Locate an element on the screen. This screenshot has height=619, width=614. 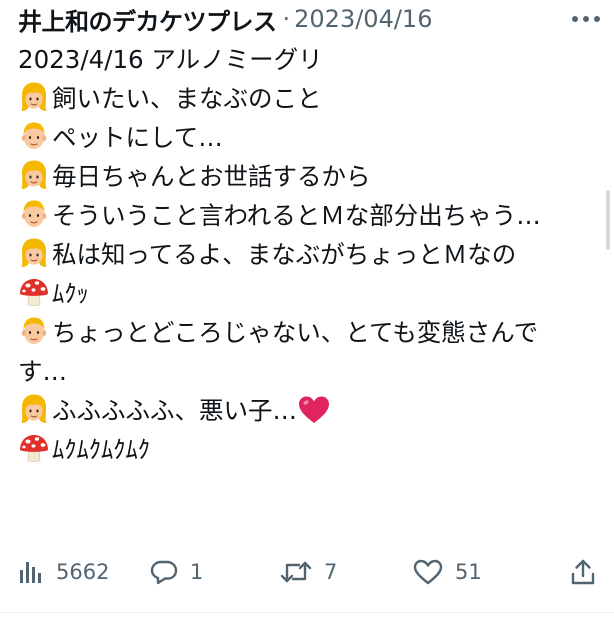
share-button is located at coordinates (583, 572).